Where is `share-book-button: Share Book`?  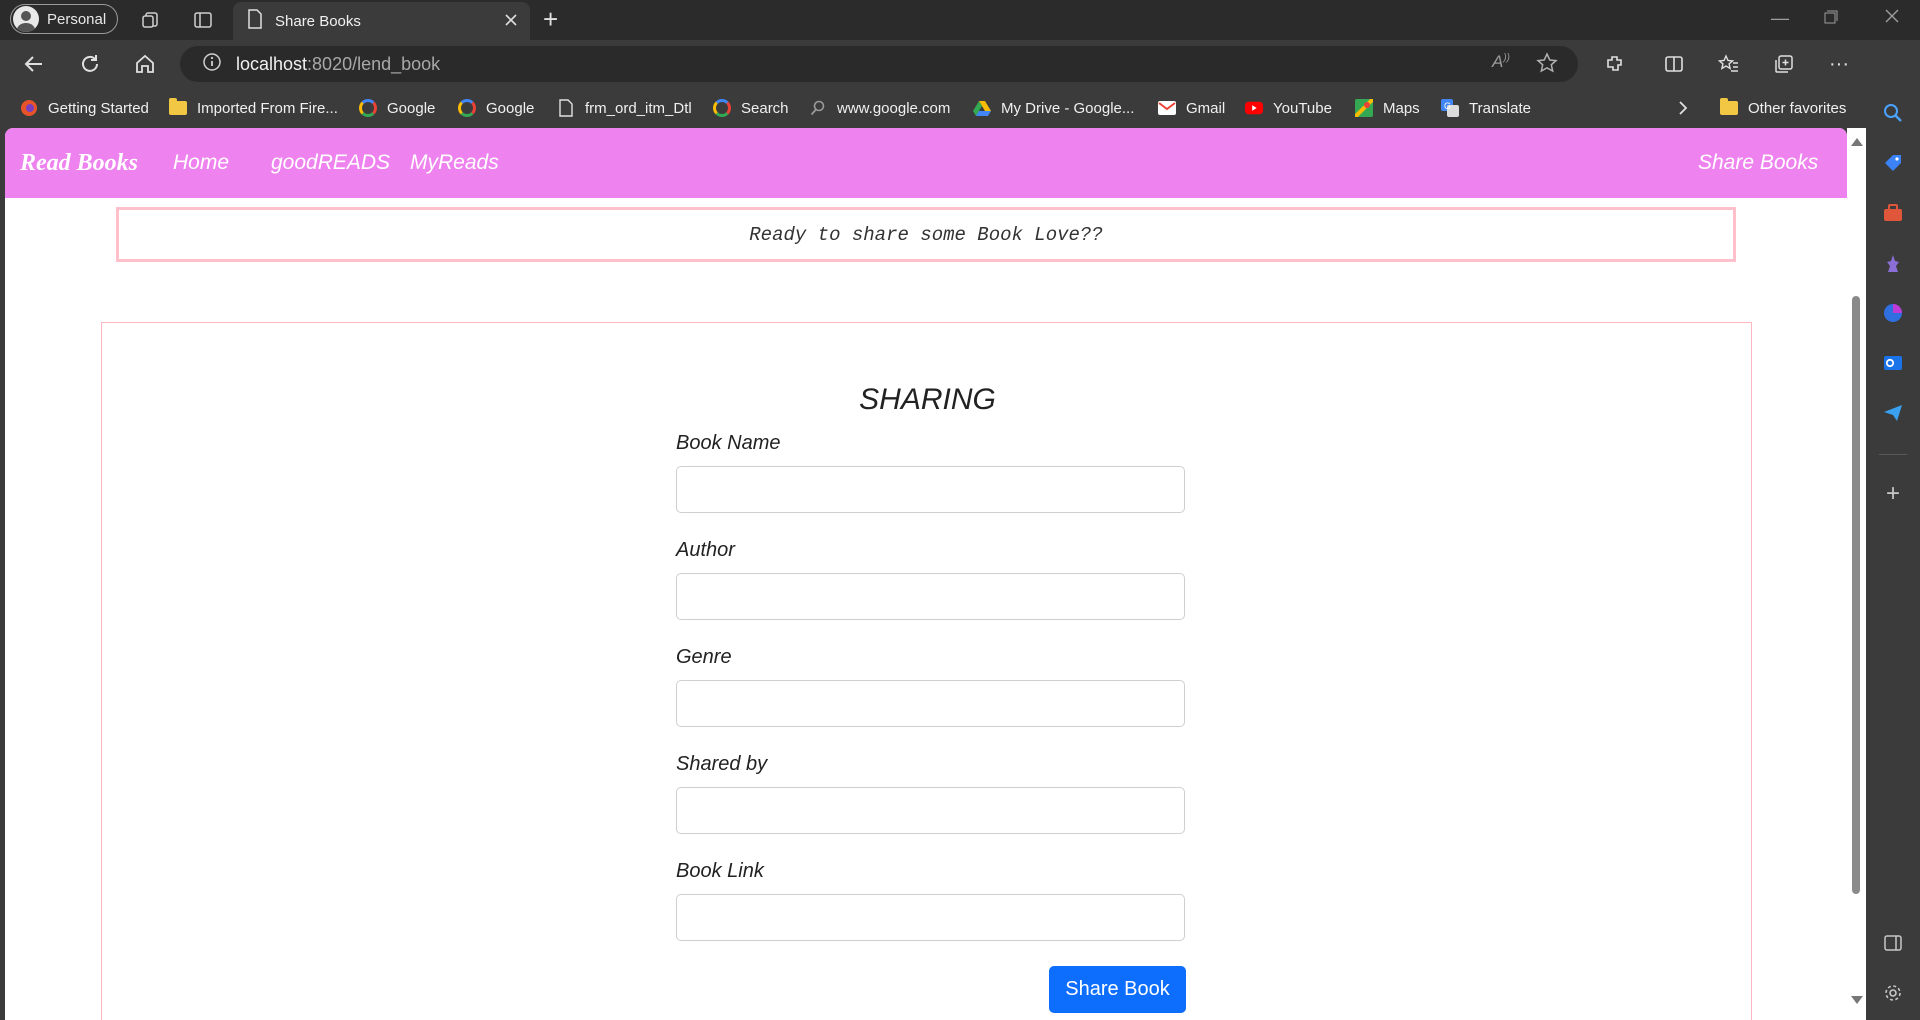
share-book-button: Share Book is located at coordinates (1117, 989).